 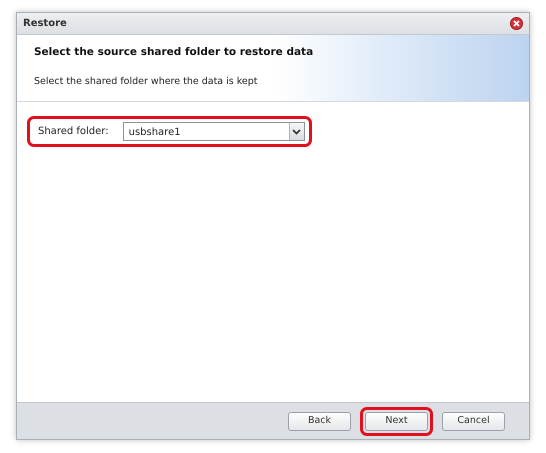 I want to click on dialog-button: Cancel, so click(x=473, y=421).